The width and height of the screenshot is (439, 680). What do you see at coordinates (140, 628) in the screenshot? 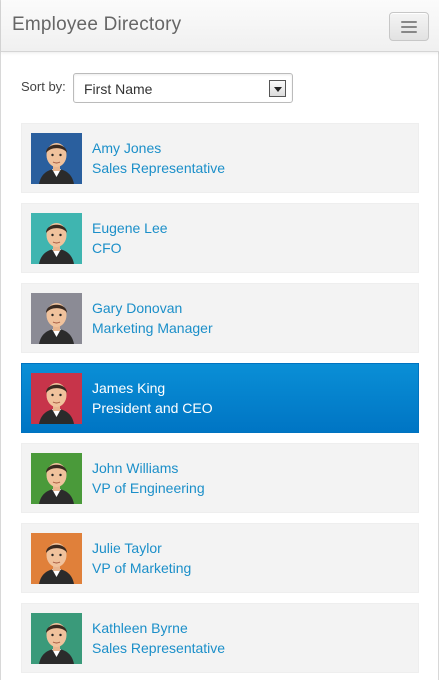
I see `employee-name: Kathleen Byrne` at bounding box center [140, 628].